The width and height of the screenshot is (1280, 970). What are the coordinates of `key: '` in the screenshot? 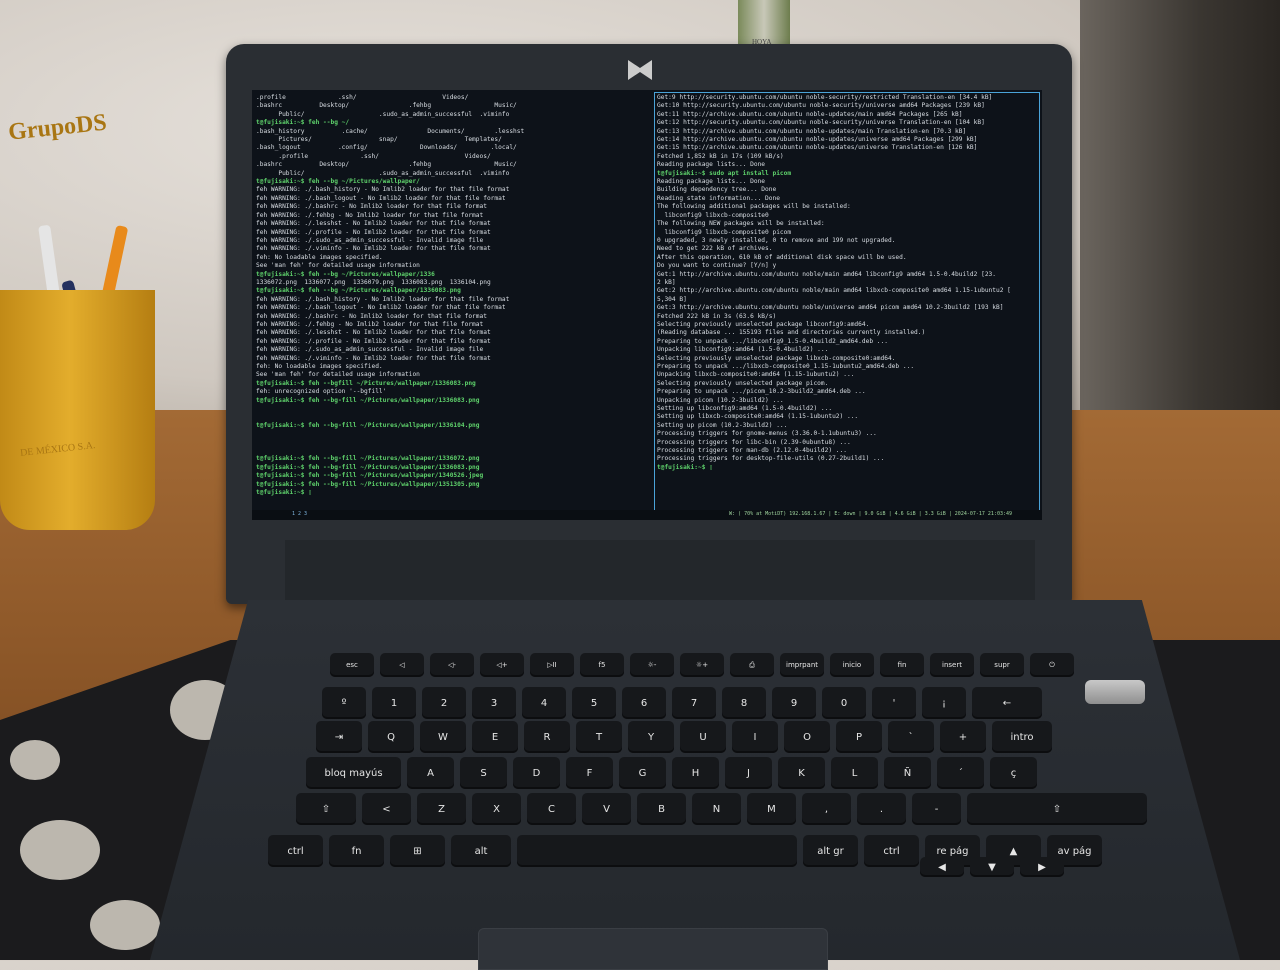 It's located at (894, 703).